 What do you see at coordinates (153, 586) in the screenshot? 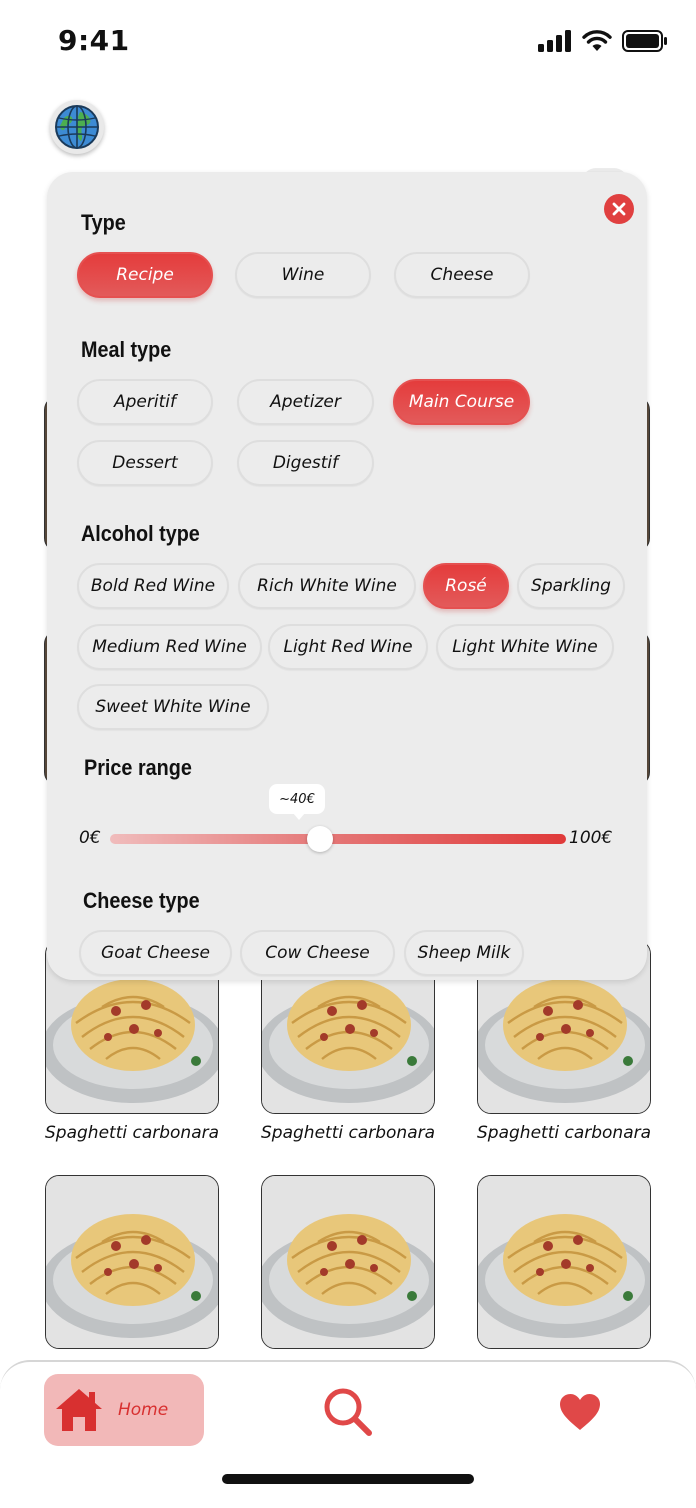
I see `chip-alcohol-bold-red: Bold Red Wine` at bounding box center [153, 586].